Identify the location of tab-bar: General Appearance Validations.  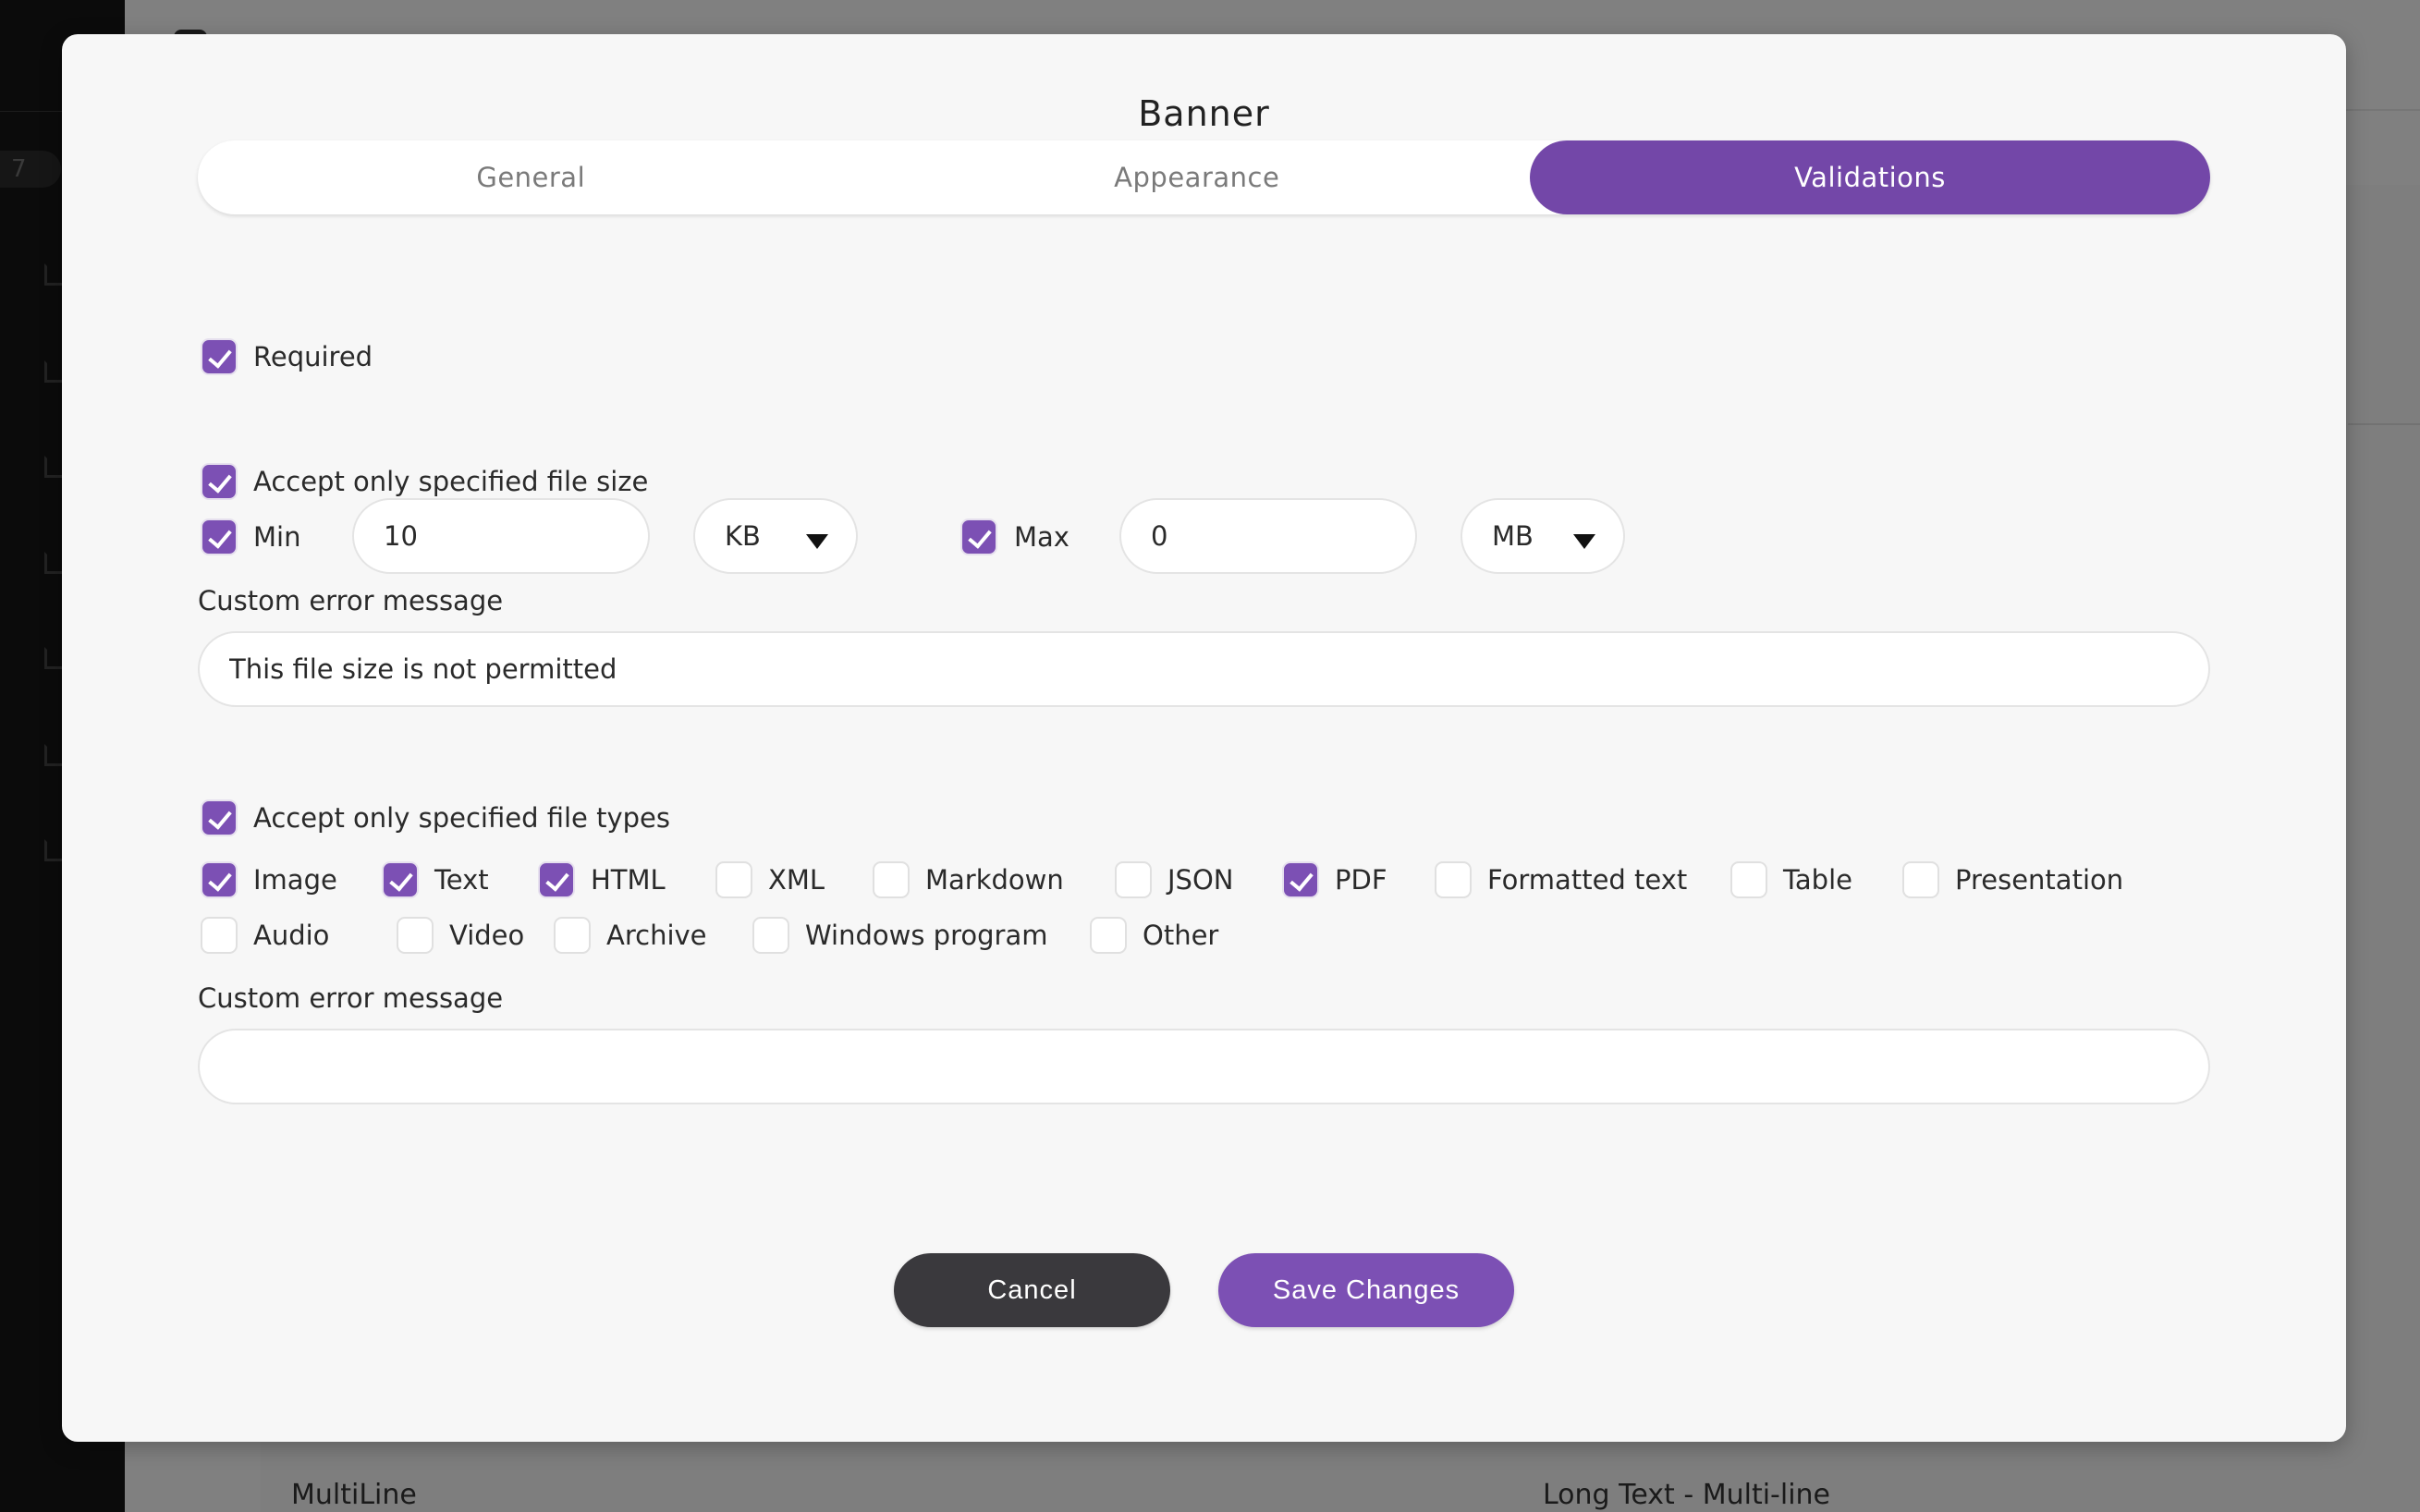
(1204, 177).